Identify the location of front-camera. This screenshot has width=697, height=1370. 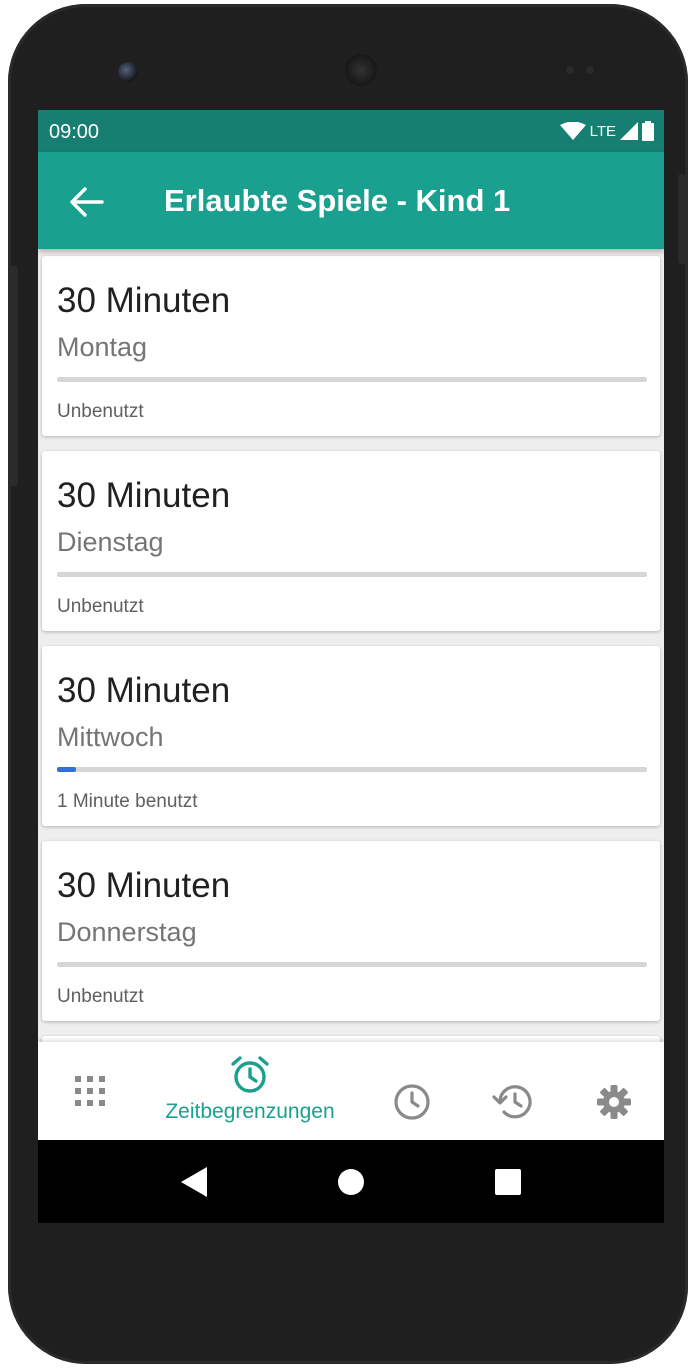
(128, 72).